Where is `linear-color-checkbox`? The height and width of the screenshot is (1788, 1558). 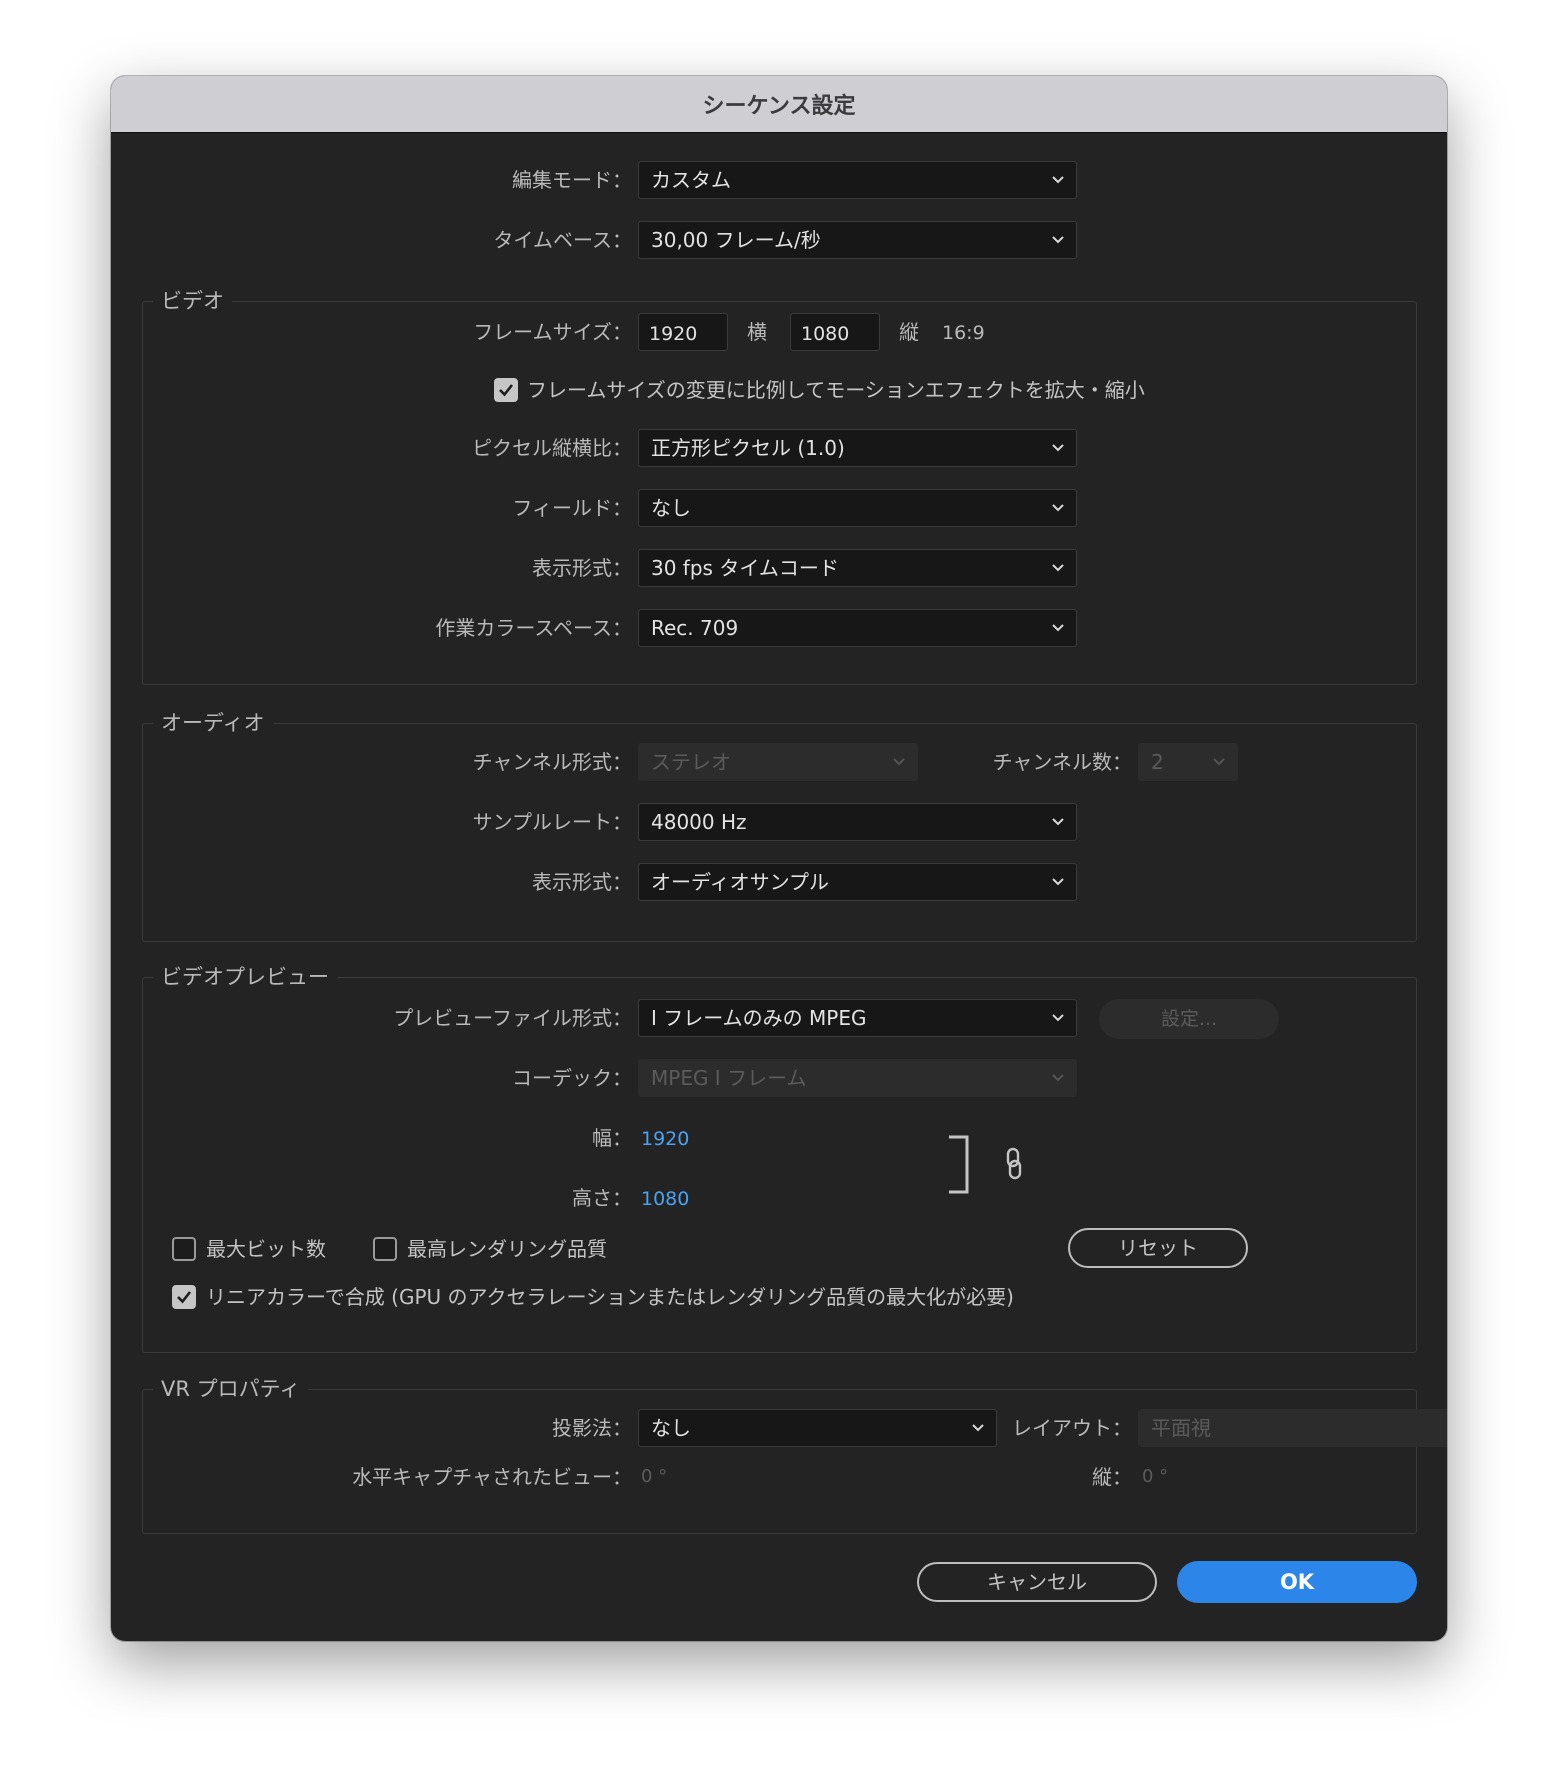 linear-color-checkbox is located at coordinates (184, 1297).